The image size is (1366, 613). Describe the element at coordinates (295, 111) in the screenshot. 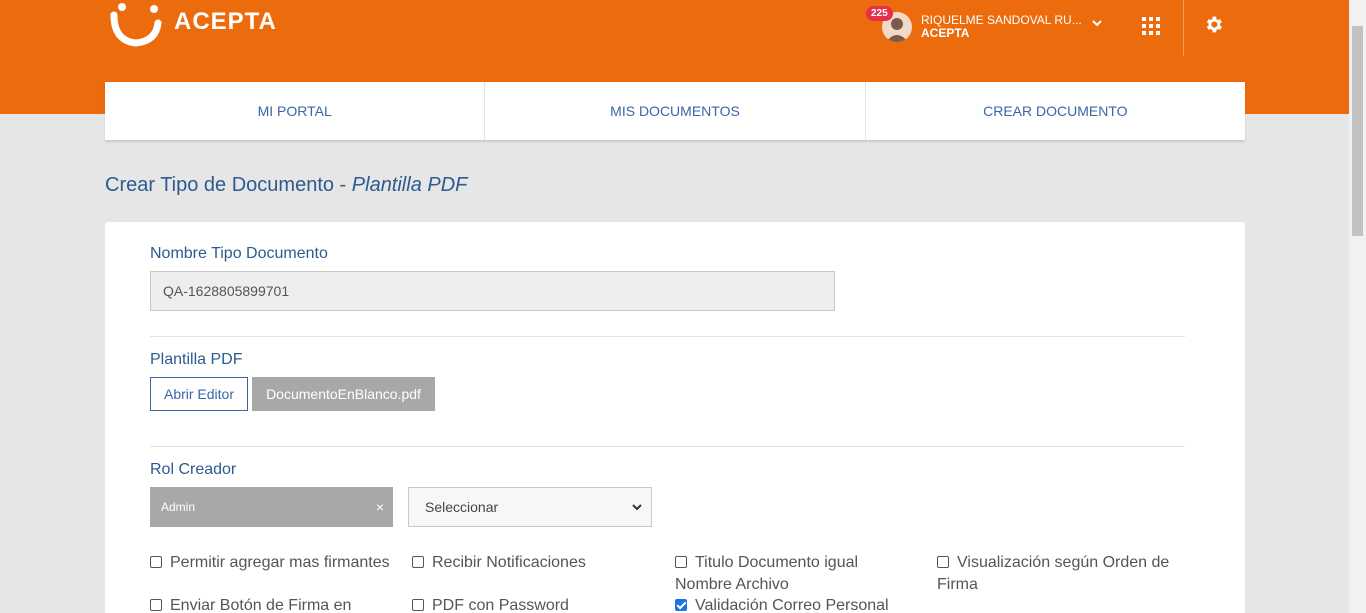

I see `tab-mi-portal: MI PORTAL` at that location.